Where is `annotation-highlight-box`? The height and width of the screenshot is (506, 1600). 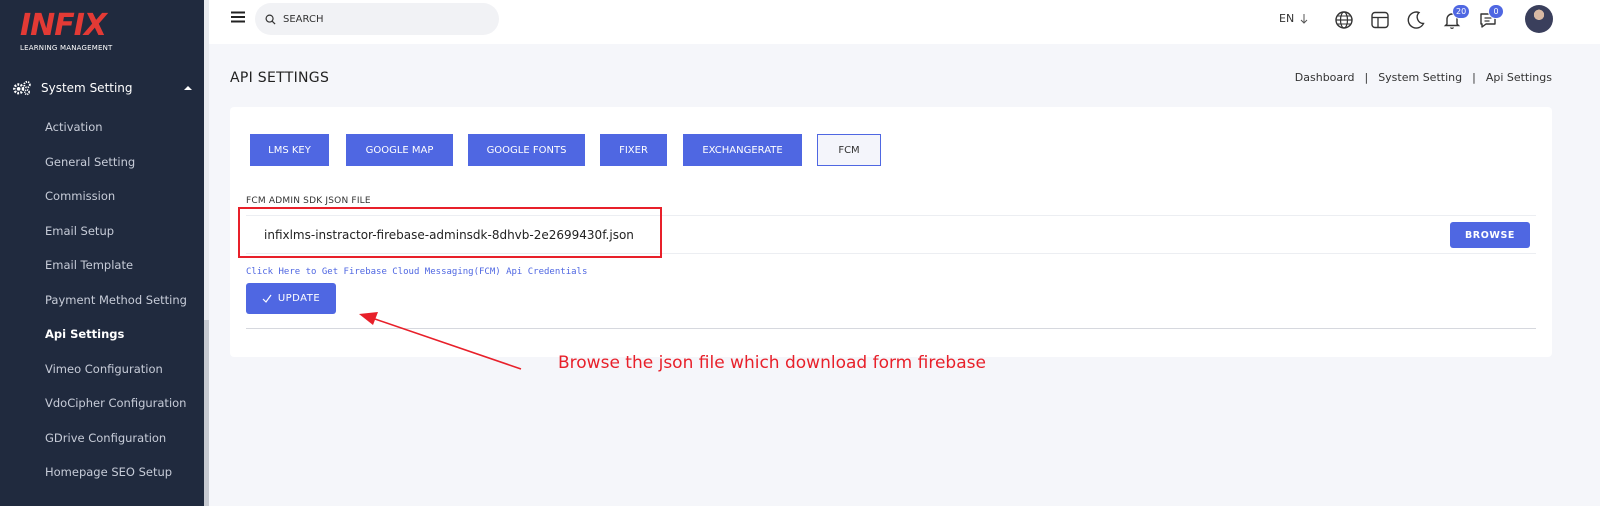 annotation-highlight-box is located at coordinates (450, 232).